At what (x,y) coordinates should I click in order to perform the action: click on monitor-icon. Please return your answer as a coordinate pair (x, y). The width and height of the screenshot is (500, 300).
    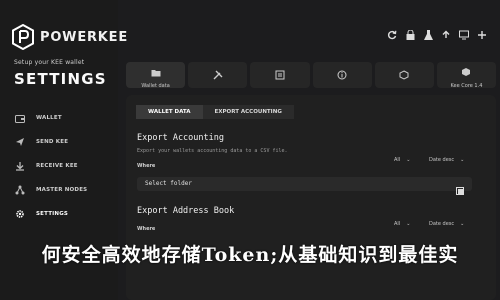
    Looking at the image, I should click on (464, 35).